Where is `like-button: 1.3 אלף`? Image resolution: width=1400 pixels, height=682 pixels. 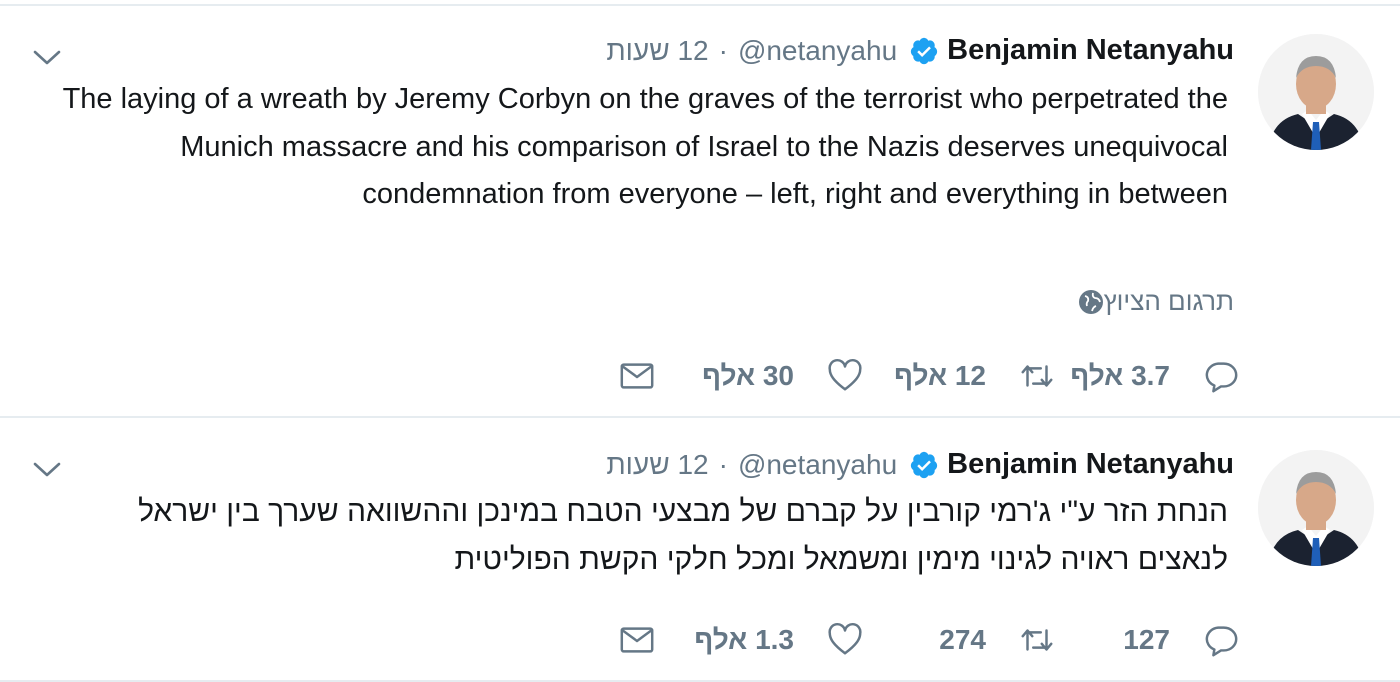
like-button: 1.3 אלף is located at coordinates (779, 640).